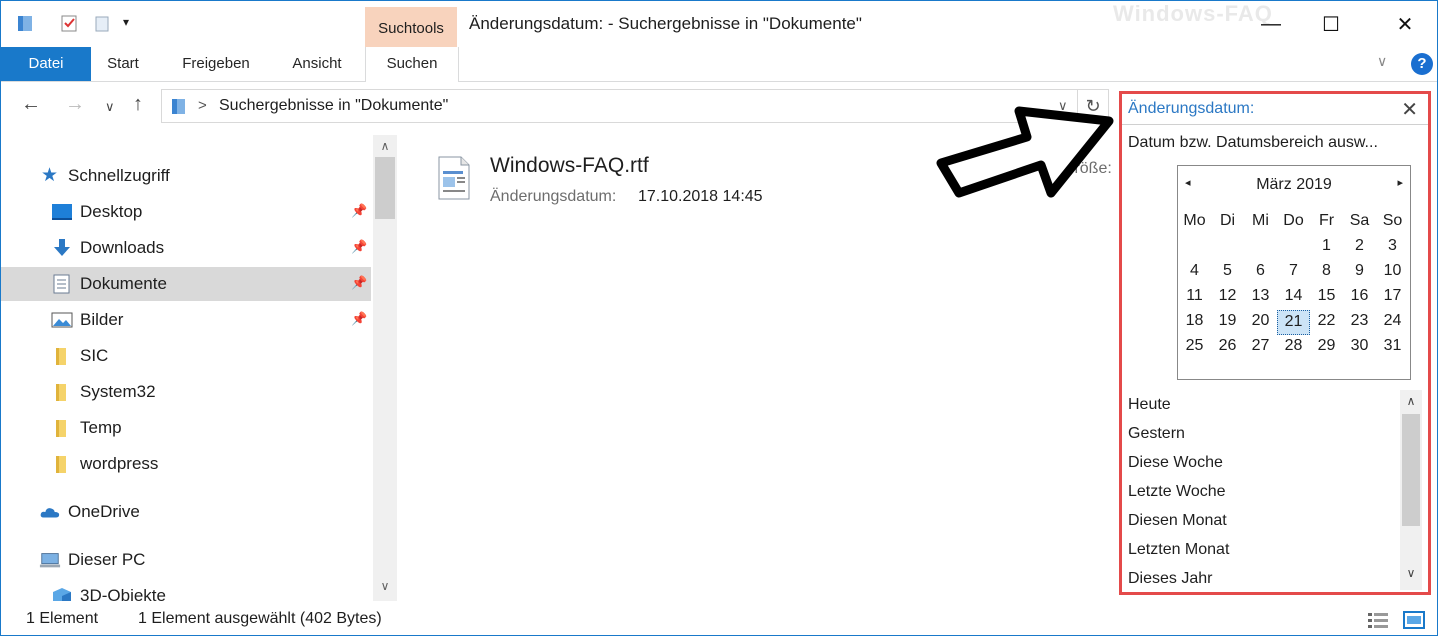 Image resolution: width=1438 pixels, height=636 pixels. I want to click on 3d-objects-icon, so click(62, 594).